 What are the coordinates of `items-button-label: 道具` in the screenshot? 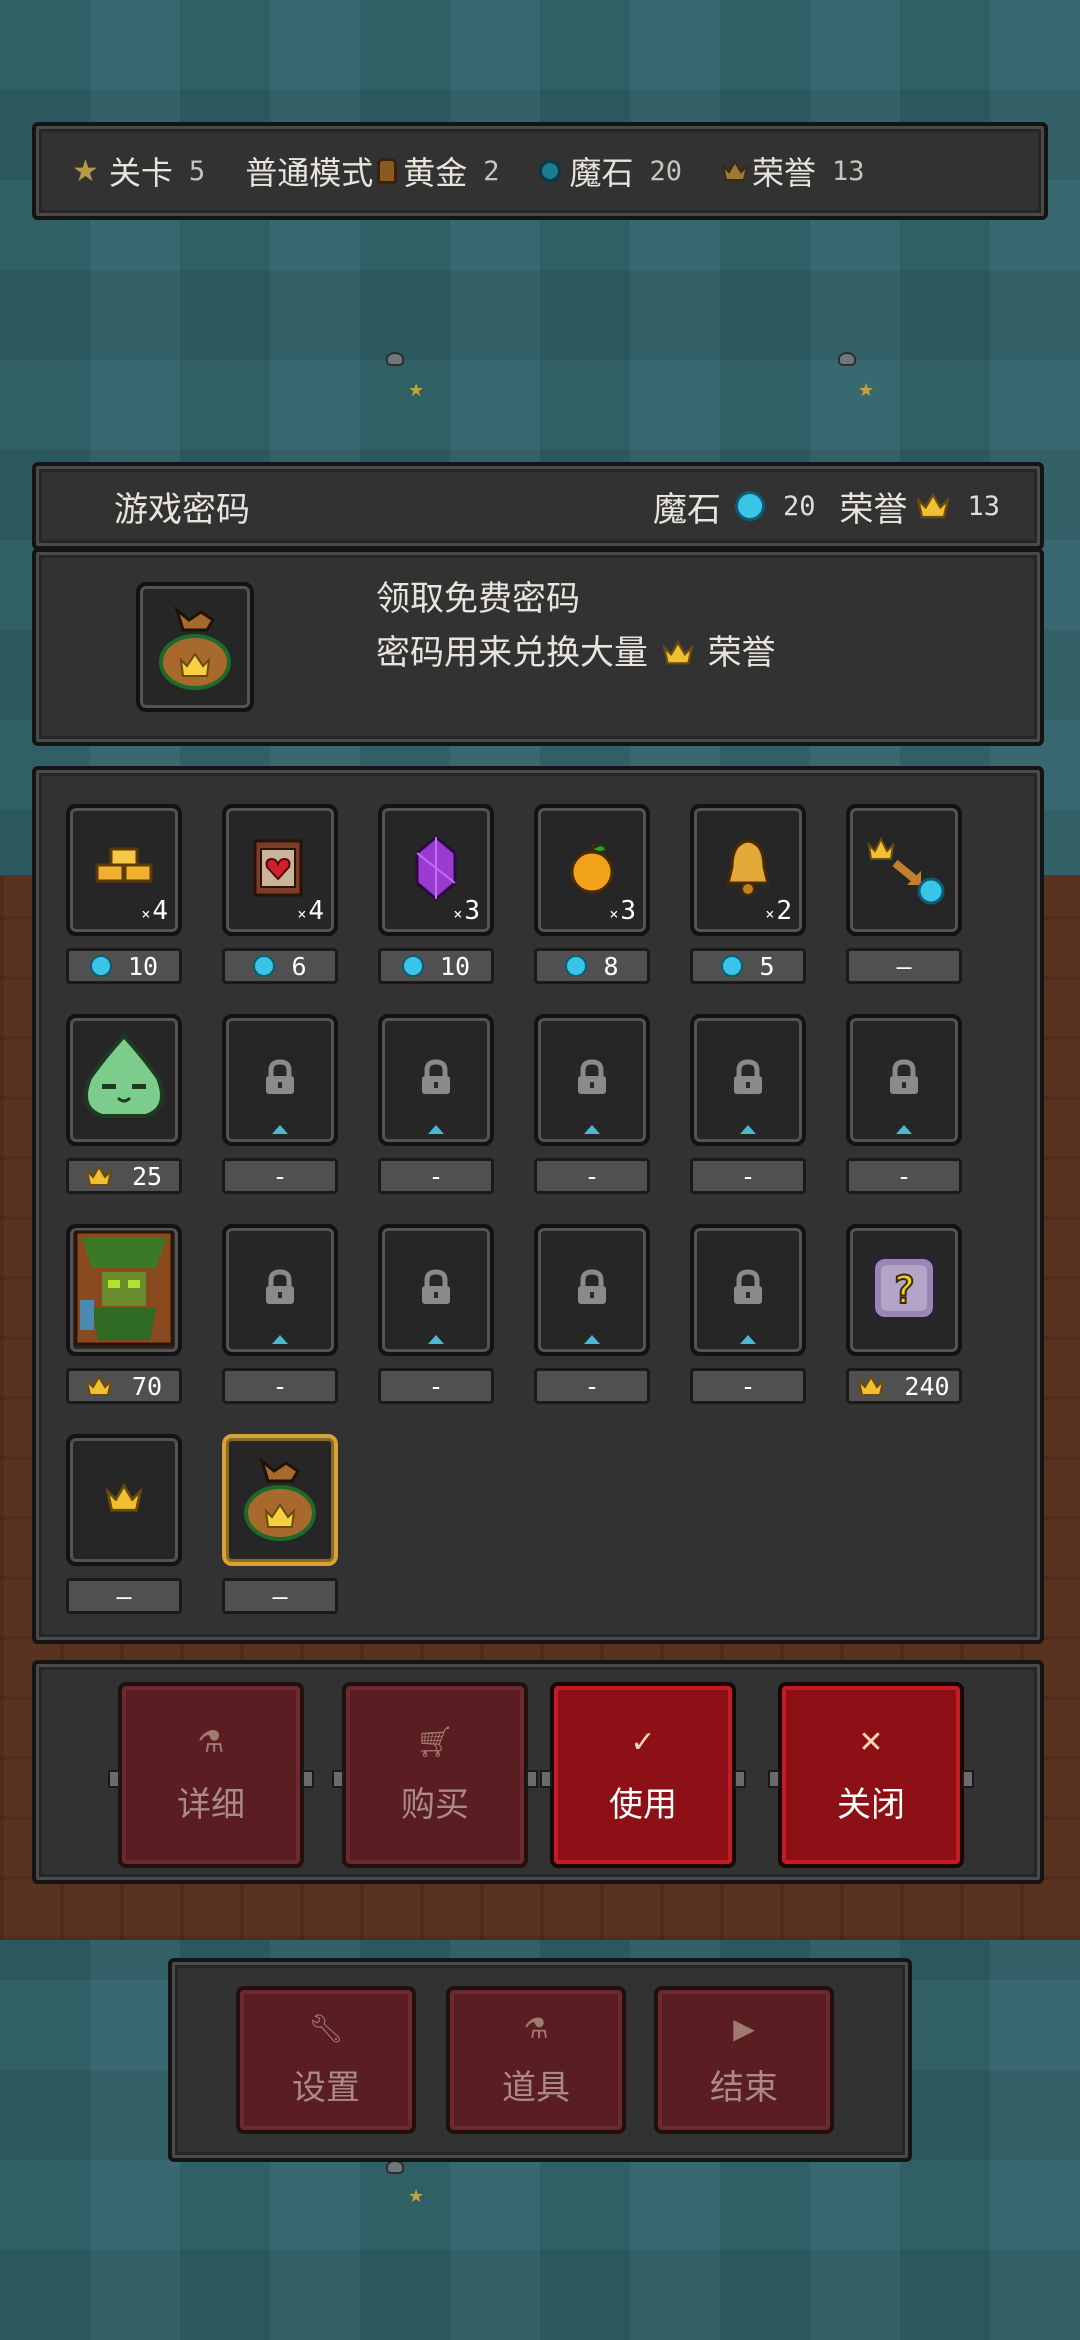 It's located at (536, 2087).